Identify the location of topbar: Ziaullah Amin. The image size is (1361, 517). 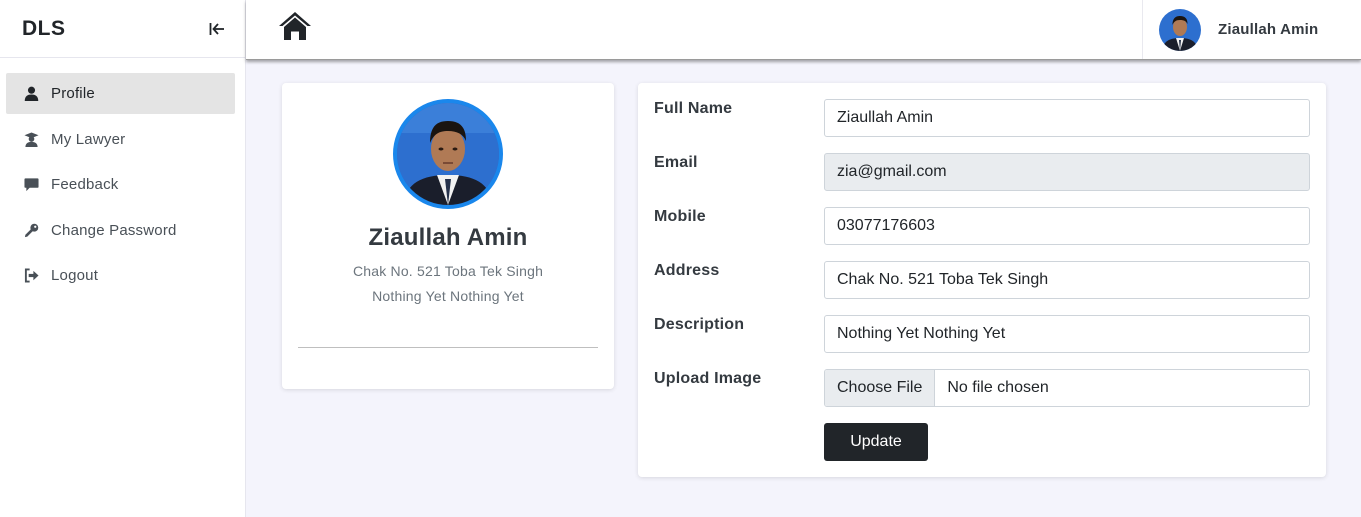
(803, 30).